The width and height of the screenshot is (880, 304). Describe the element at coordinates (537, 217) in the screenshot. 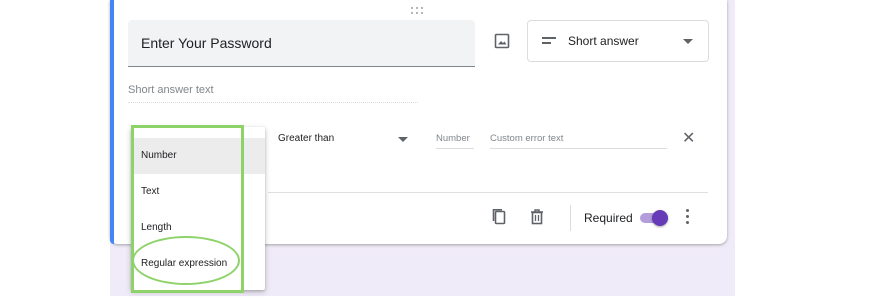

I see `trash-icon` at that location.